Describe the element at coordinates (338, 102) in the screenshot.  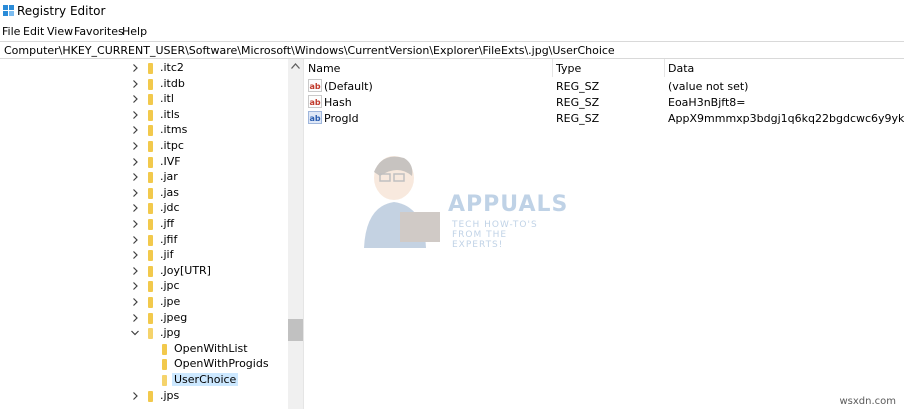
I see `value-name: Hash` at that location.